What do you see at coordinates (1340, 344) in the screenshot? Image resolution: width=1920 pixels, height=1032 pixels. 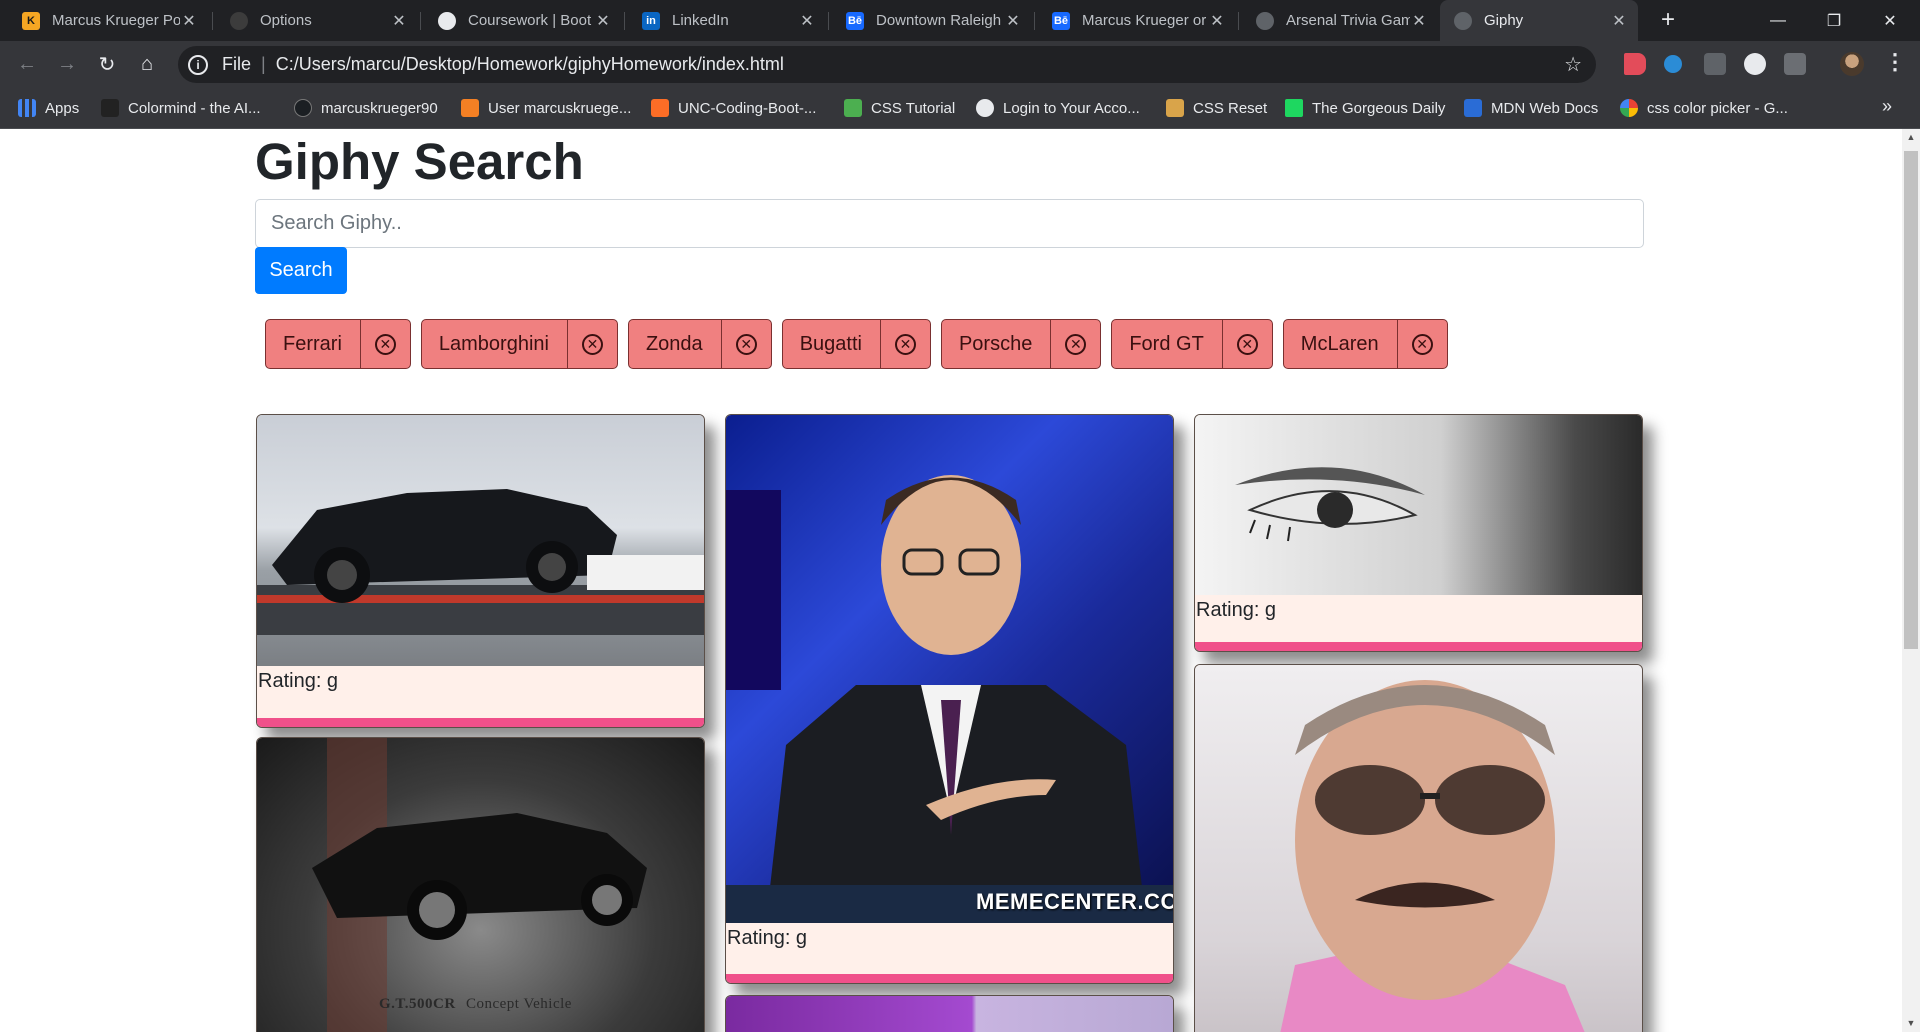 I see `topic-label: McLaren` at bounding box center [1340, 344].